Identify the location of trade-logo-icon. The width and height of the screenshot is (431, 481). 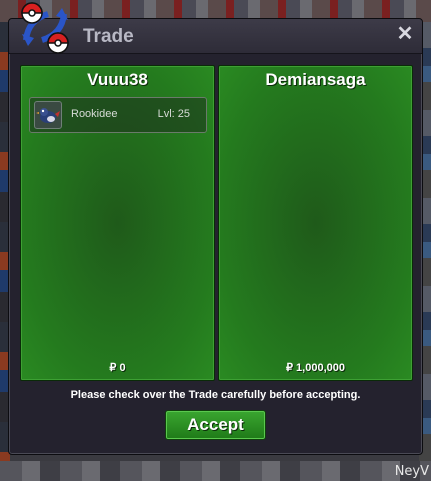
(45, 28).